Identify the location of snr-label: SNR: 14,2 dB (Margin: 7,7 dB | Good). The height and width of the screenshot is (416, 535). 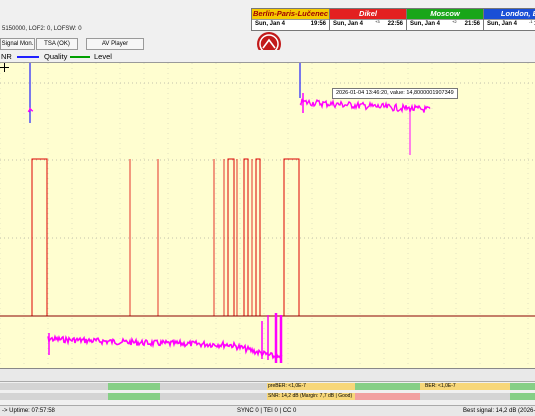
(310, 396).